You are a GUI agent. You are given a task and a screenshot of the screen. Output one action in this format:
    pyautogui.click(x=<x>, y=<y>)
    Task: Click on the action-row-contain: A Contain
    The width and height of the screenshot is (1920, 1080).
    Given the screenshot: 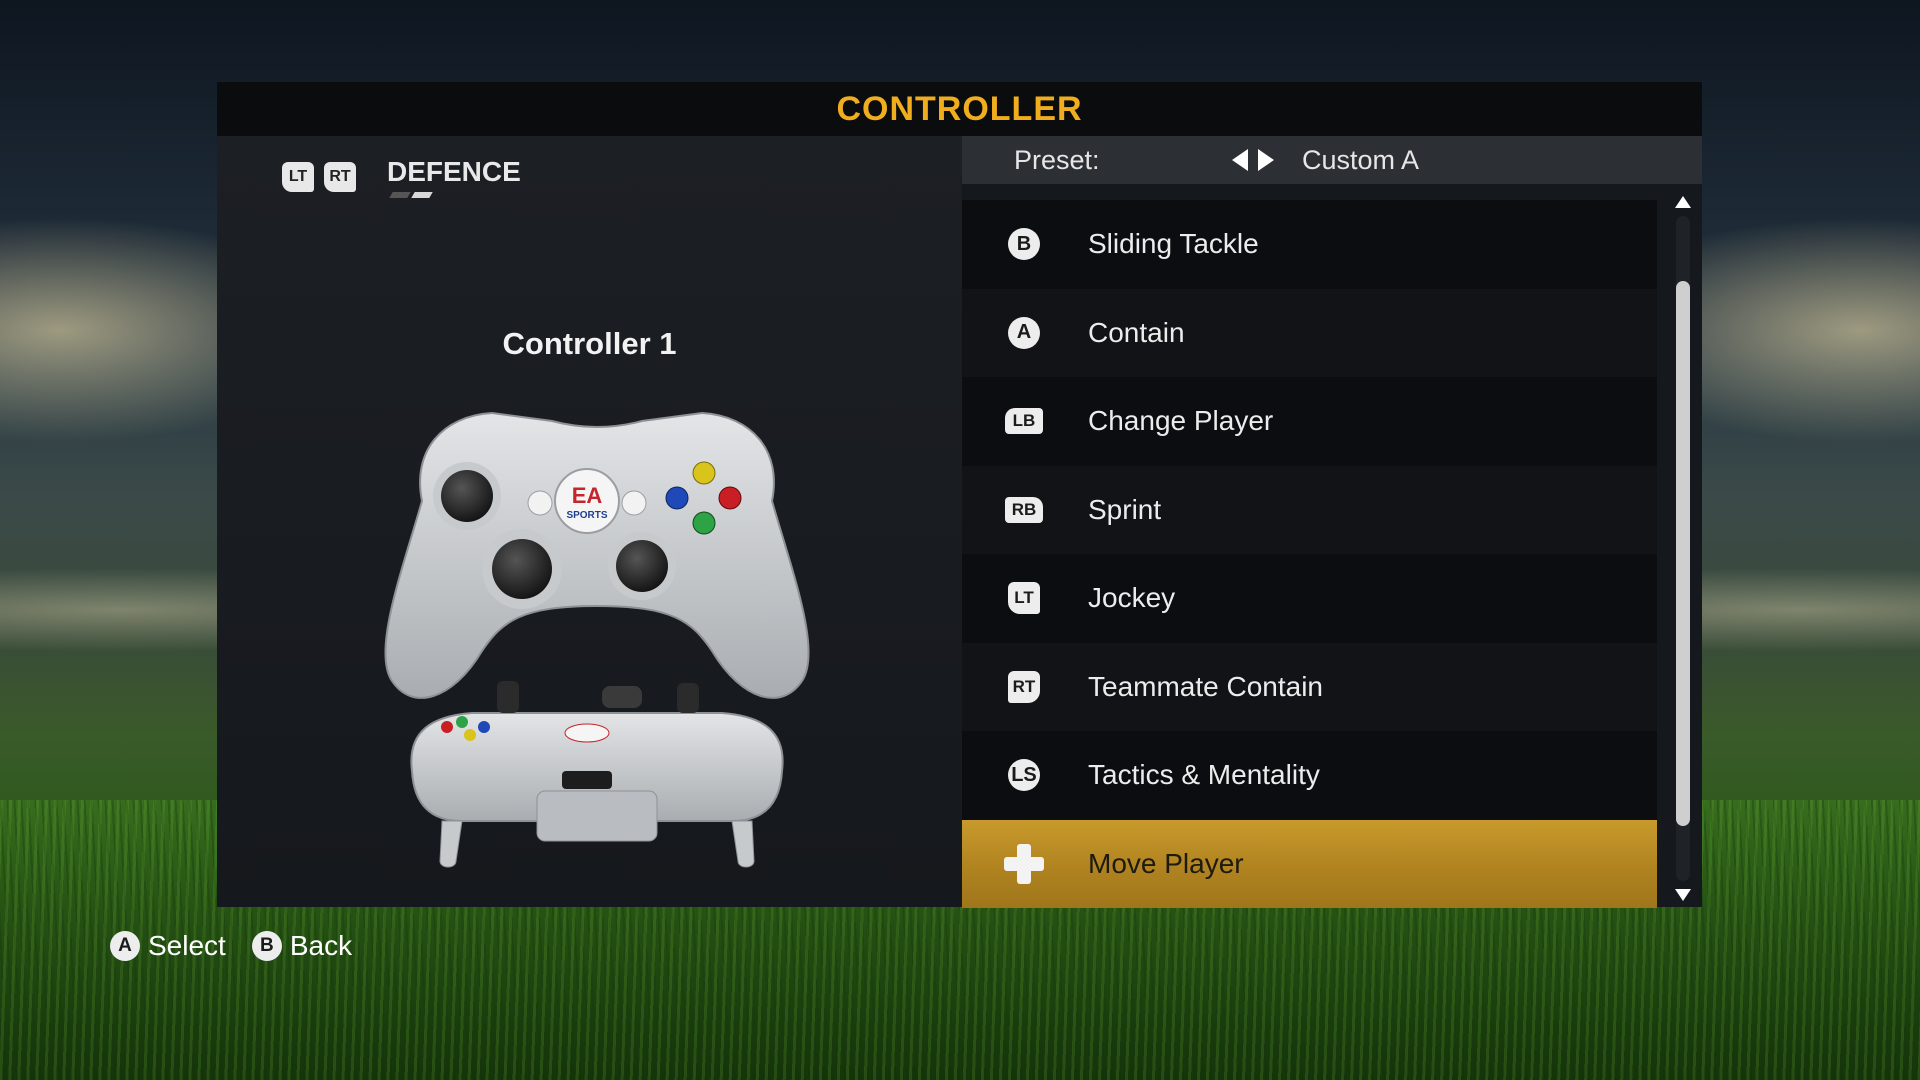 What is the action you would take?
    pyautogui.click(x=1309, y=332)
    